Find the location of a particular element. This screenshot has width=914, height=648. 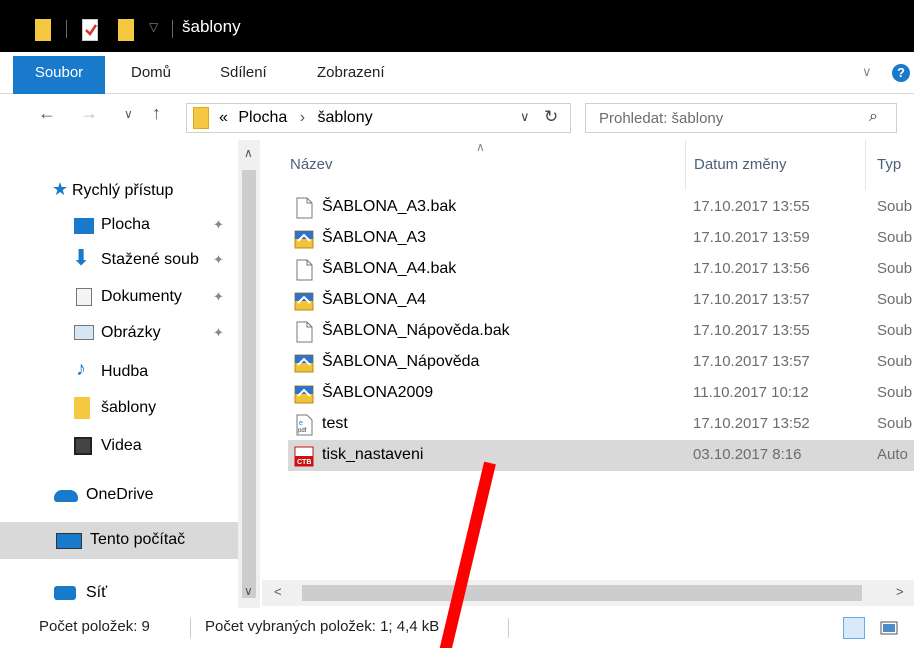

ribbon-expand-icon: ∨ is located at coordinates (867, 72).